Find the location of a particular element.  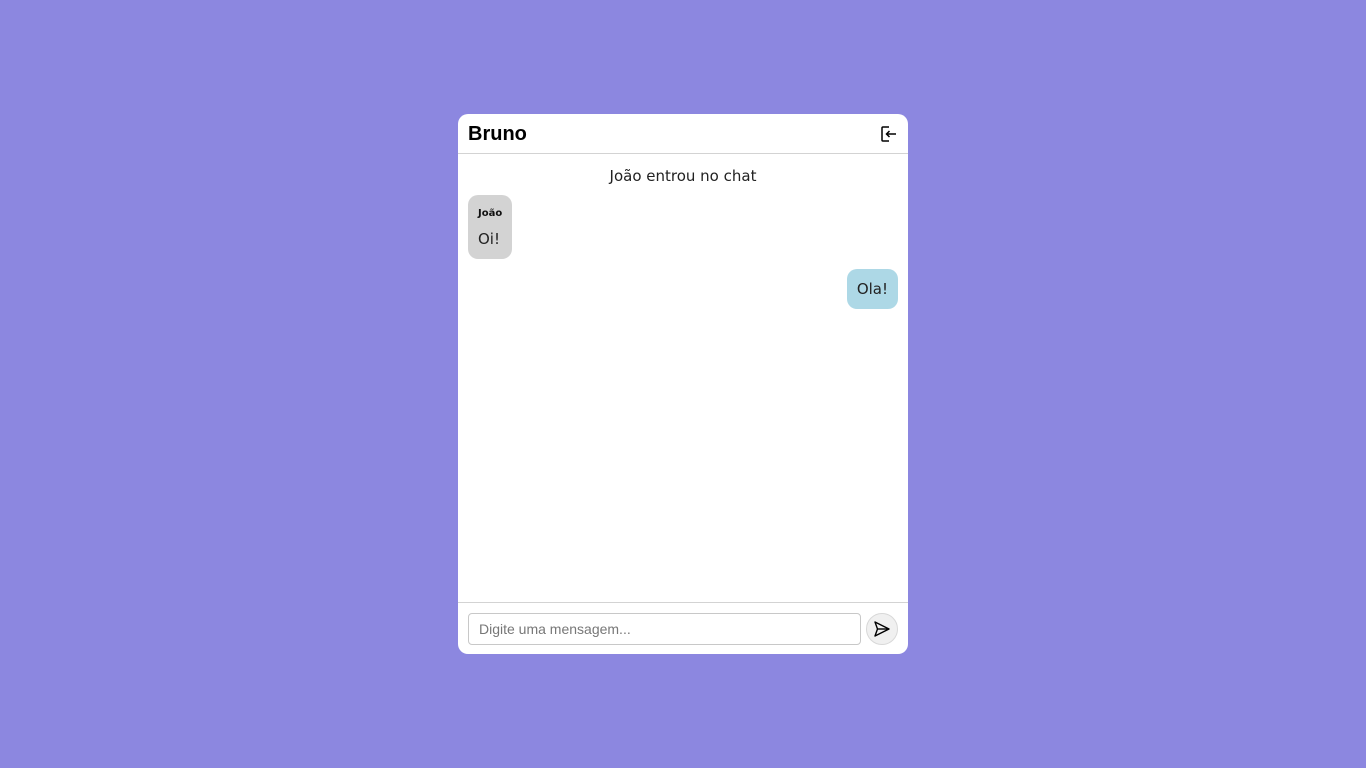

logout-icon is located at coordinates (888, 133).